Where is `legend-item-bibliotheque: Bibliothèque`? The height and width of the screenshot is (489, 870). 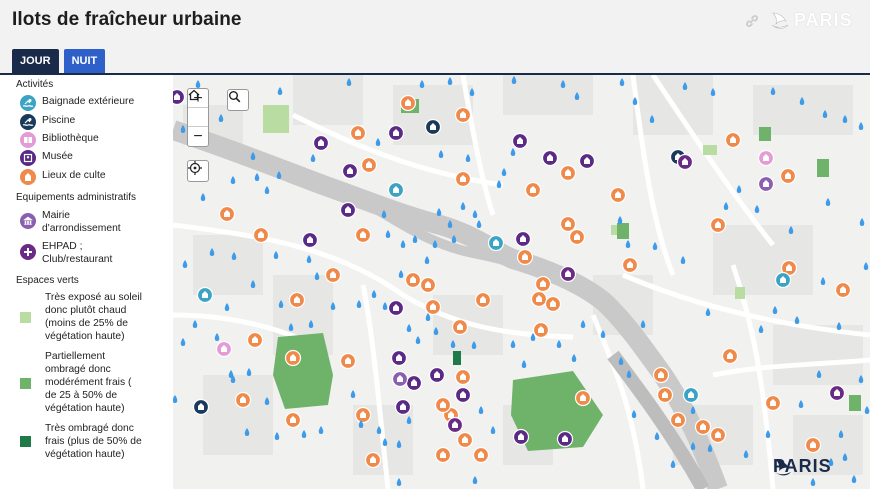
legend-item-bibliotheque: Bibliothèque is located at coordinates (59, 140).